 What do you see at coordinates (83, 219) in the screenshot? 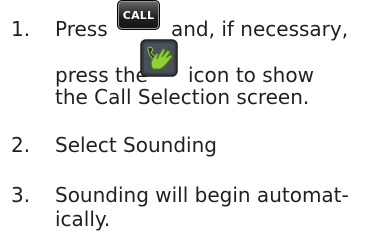
I see `step-text: ically.` at bounding box center [83, 219].